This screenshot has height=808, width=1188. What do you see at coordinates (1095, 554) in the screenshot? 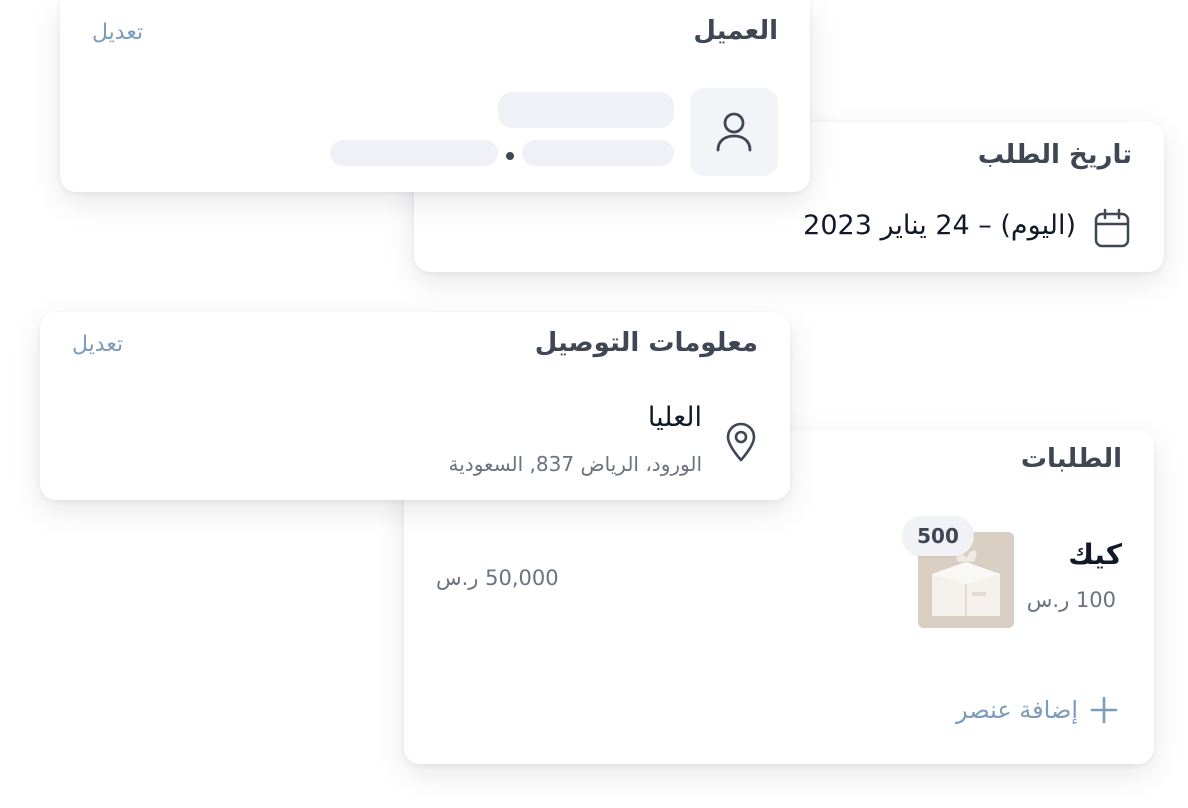
I see `item-name: كيك` at bounding box center [1095, 554].